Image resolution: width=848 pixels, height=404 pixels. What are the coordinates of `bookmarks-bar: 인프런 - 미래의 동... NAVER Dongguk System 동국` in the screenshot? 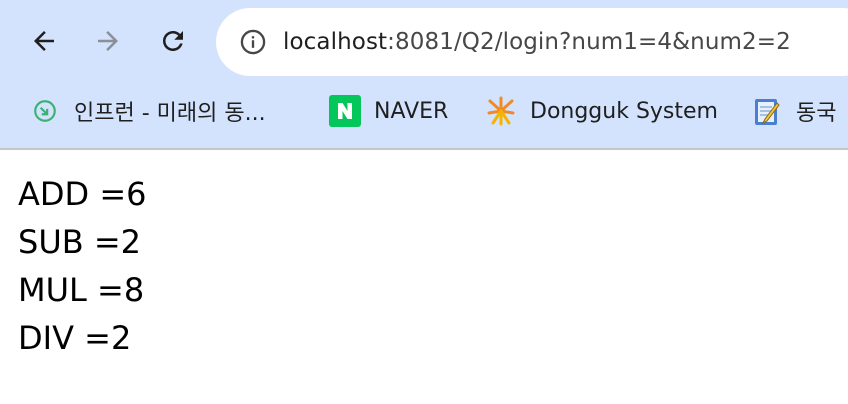 It's located at (424, 111).